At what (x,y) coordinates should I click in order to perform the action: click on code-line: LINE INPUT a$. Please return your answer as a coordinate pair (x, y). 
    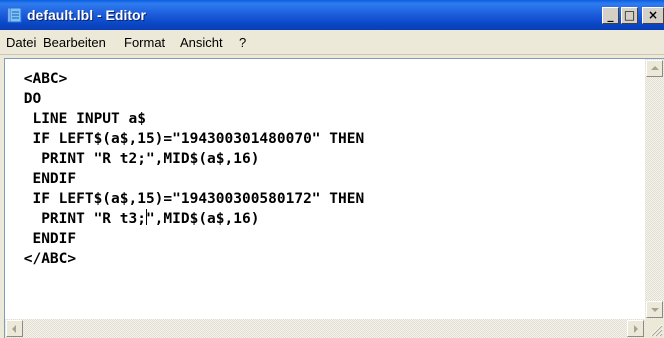
    Looking at the image, I should click on (80, 119).